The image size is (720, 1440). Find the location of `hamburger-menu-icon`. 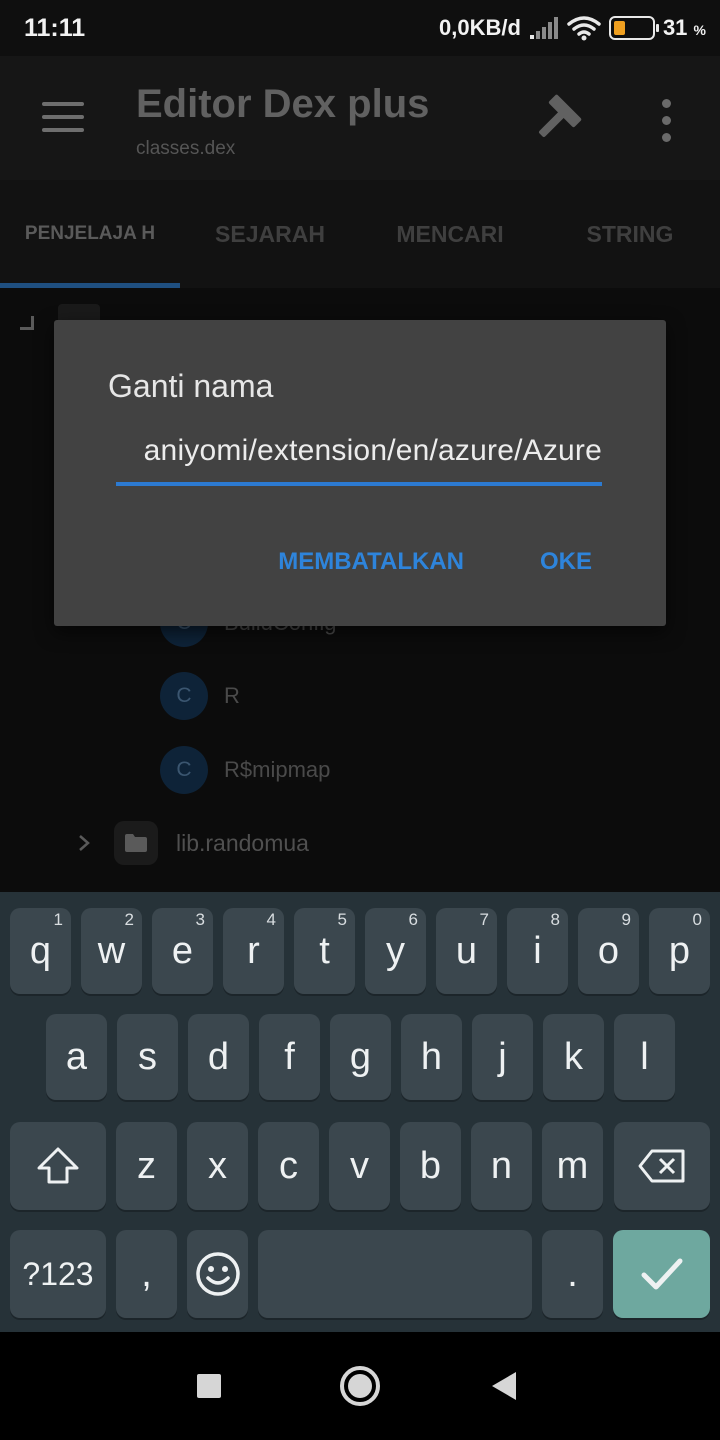

hamburger-menu-icon is located at coordinates (63, 117).